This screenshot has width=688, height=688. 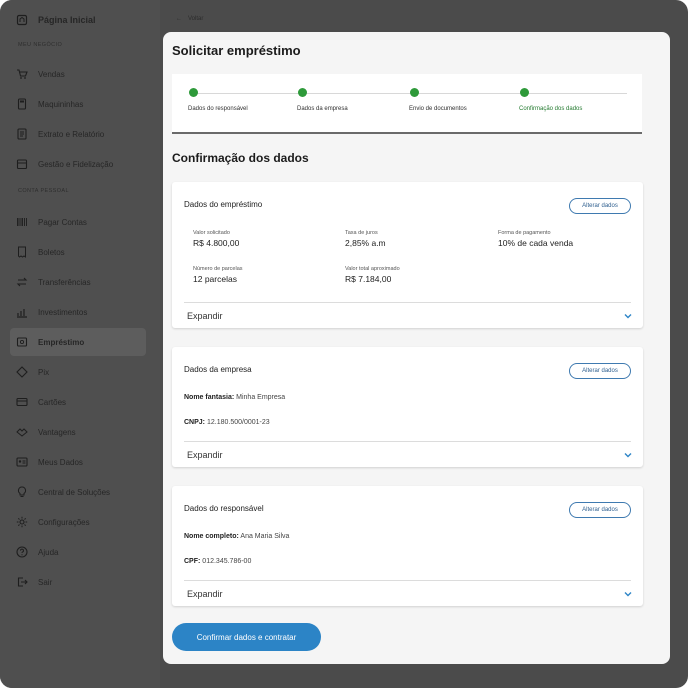 I want to click on field-interest-rate: Taxa de juros 2,85% a.m, so click(x=365, y=239).